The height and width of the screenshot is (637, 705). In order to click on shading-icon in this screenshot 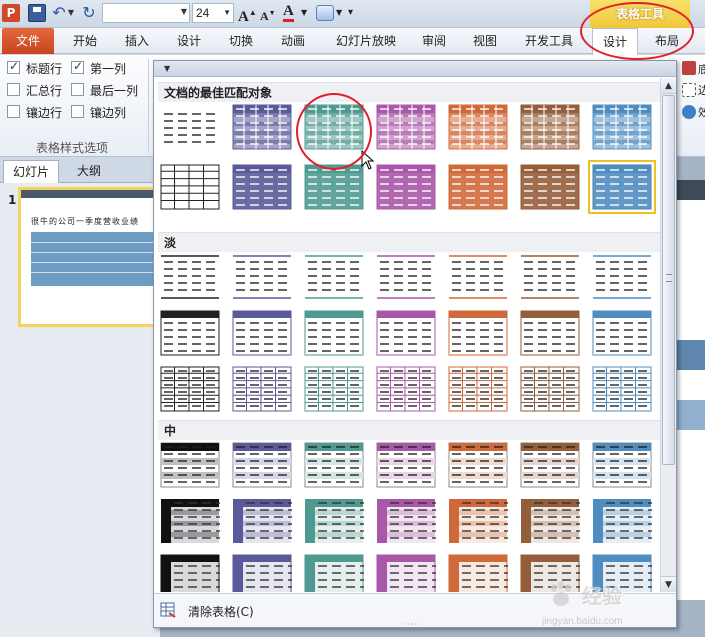, I will do `click(689, 68)`.